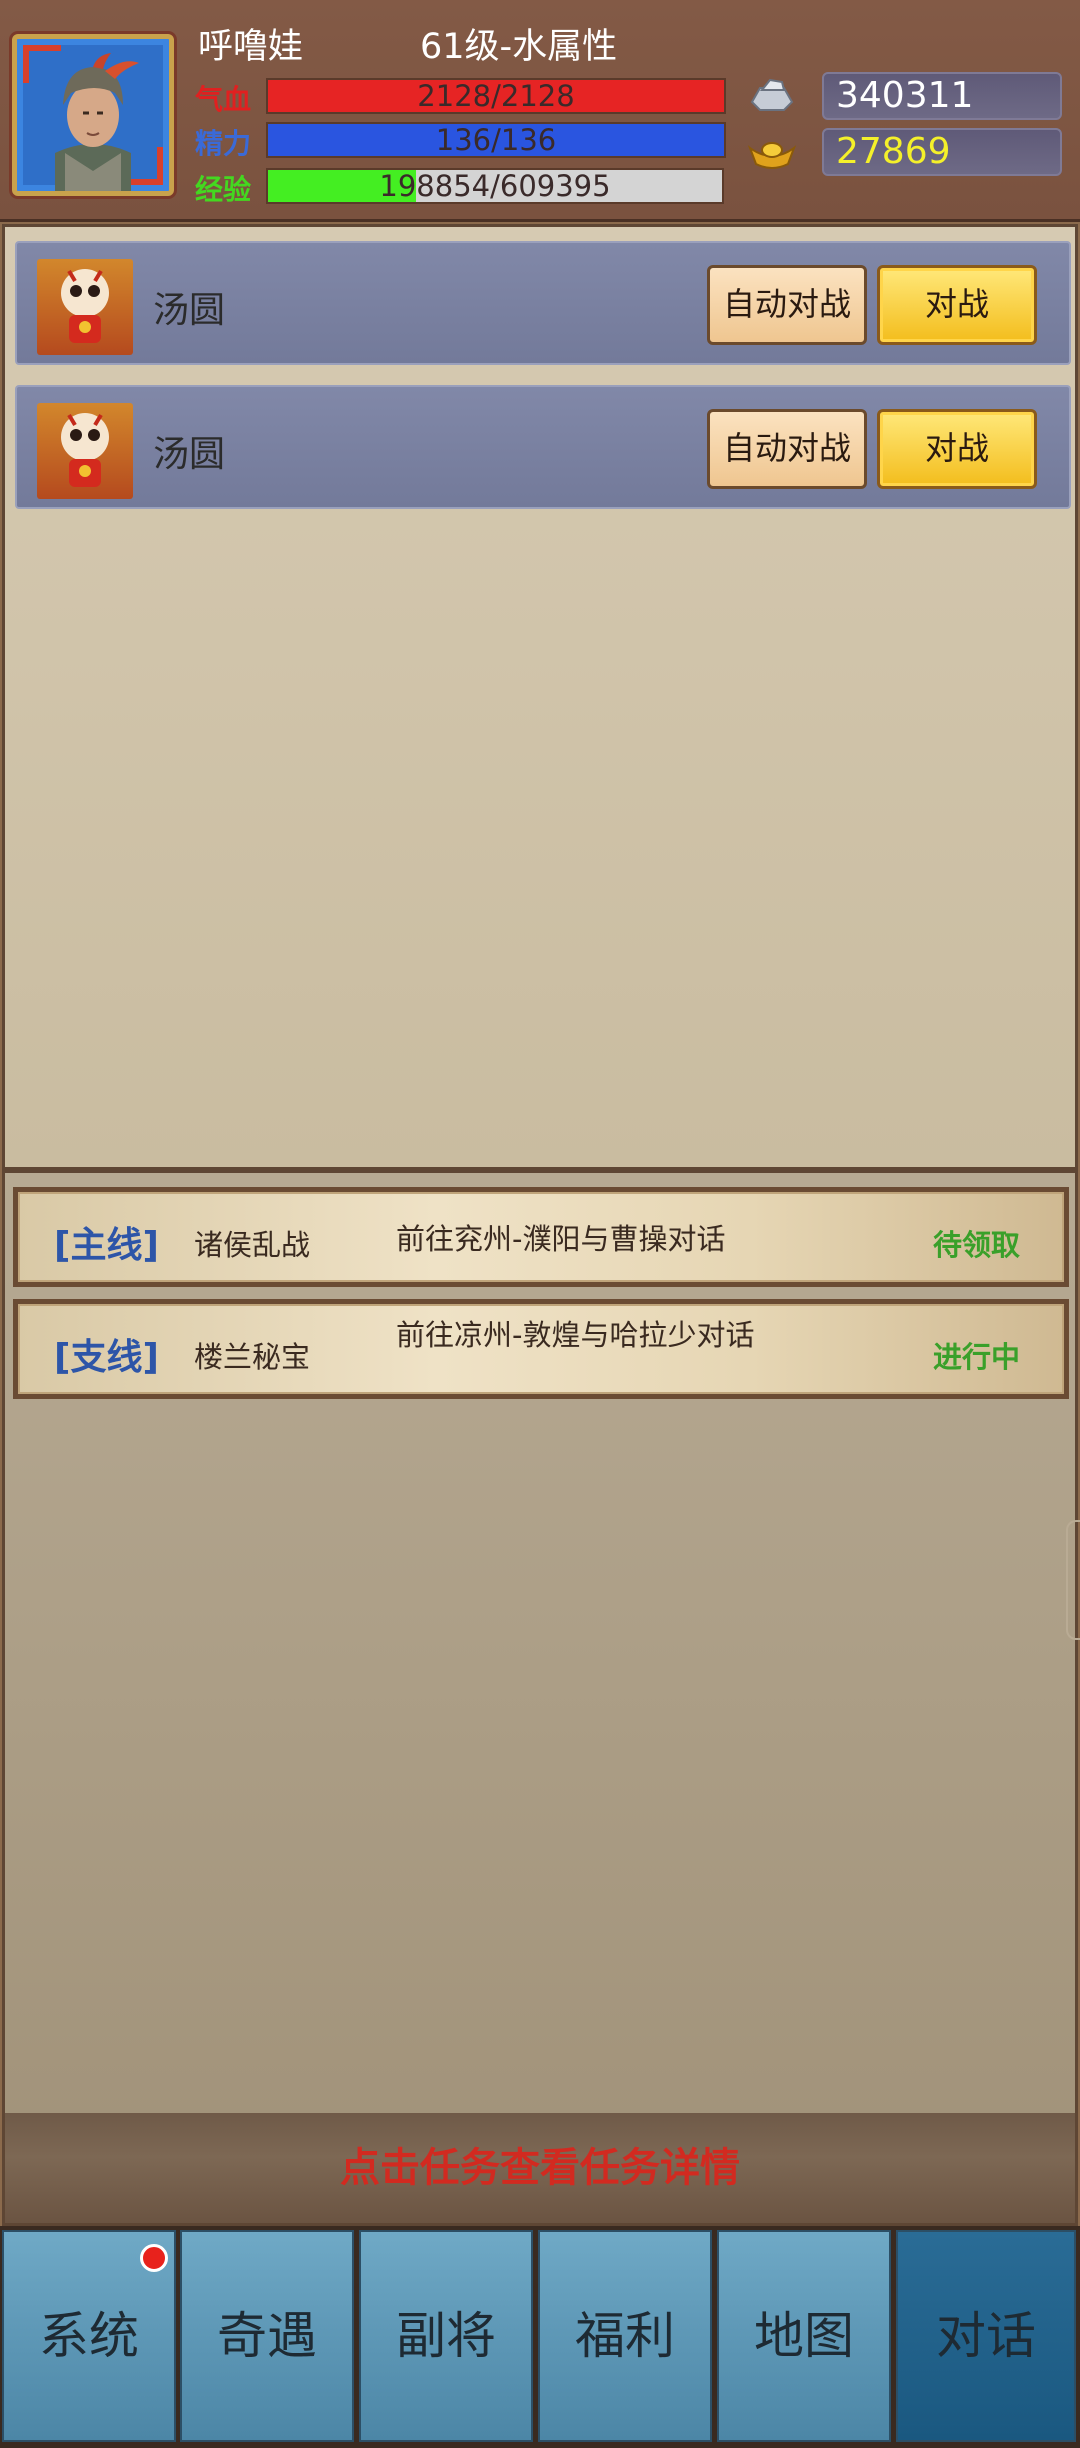  What do you see at coordinates (976, 1357) in the screenshot?
I see `quest-status: 进行中` at bounding box center [976, 1357].